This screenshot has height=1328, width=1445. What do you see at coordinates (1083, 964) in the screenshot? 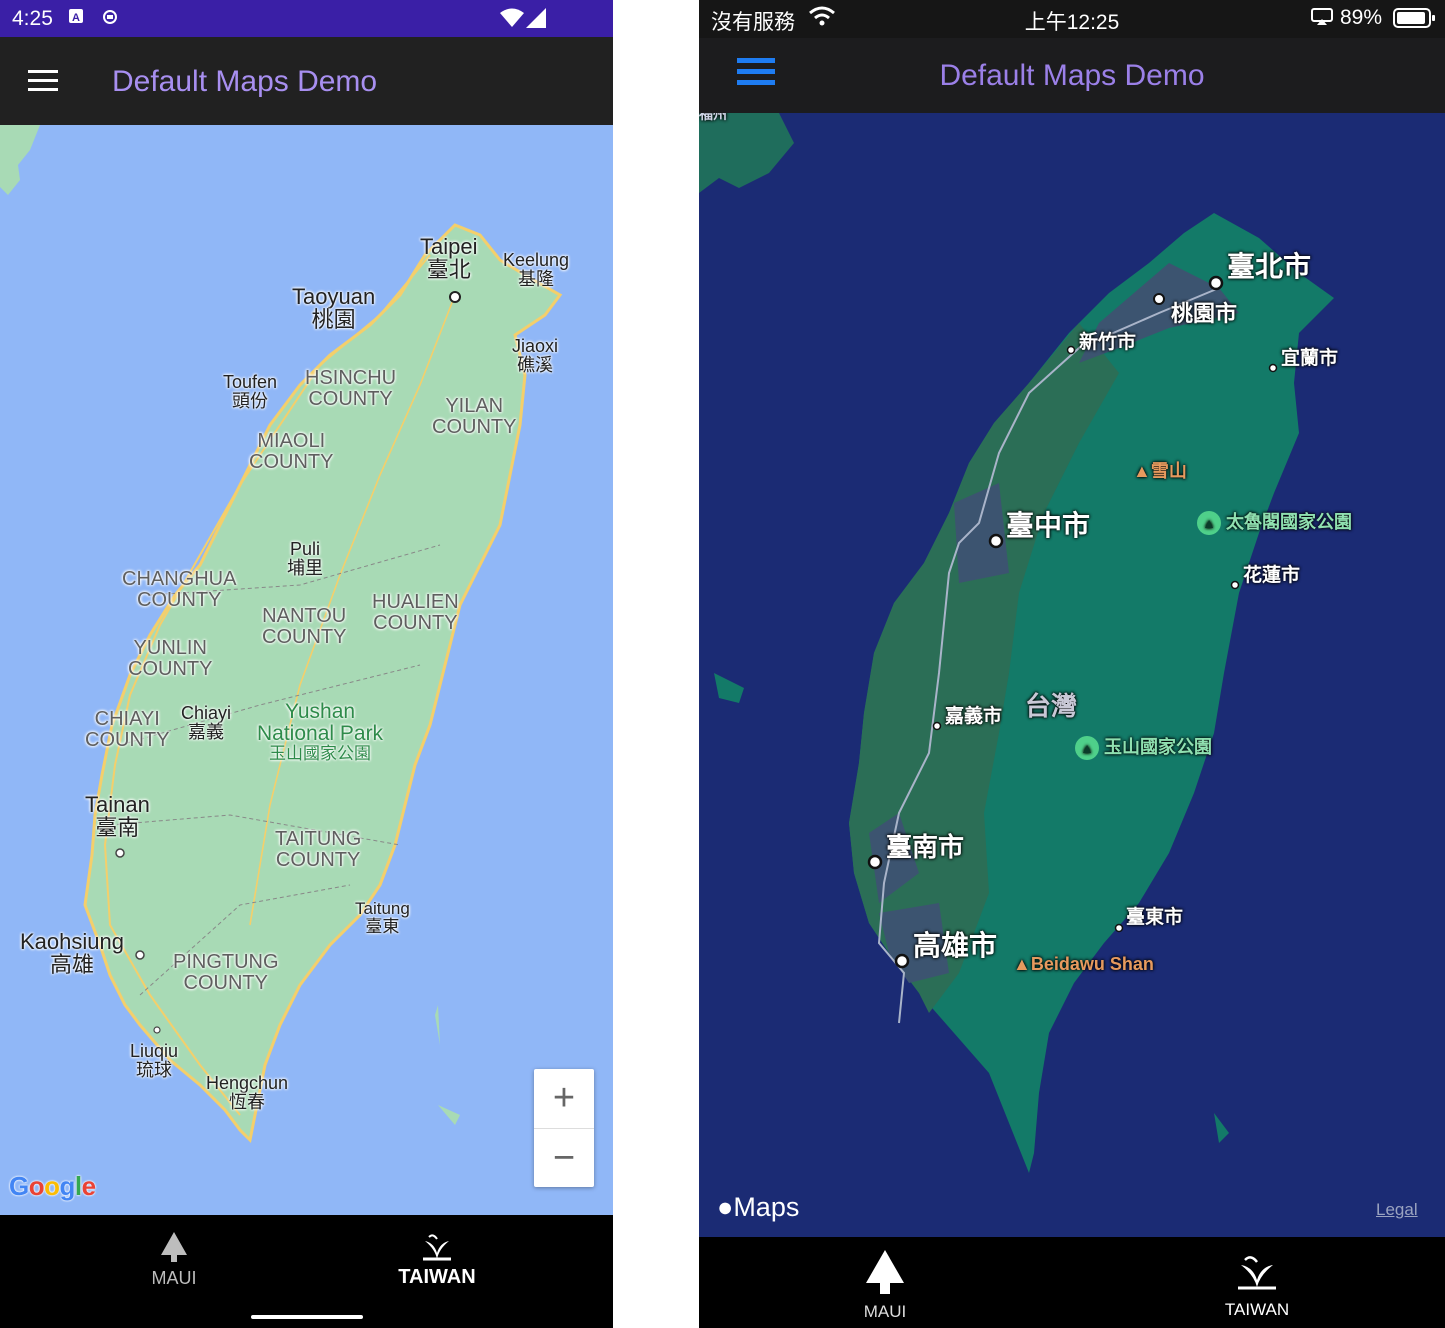
I see `peak-label-beidawu: ▲Beidawu Shan` at bounding box center [1083, 964].